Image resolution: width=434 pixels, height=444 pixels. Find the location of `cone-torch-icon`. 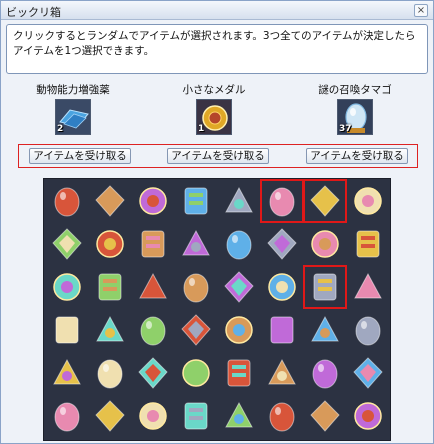

cone-torch-icon is located at coordinates (67, 201).